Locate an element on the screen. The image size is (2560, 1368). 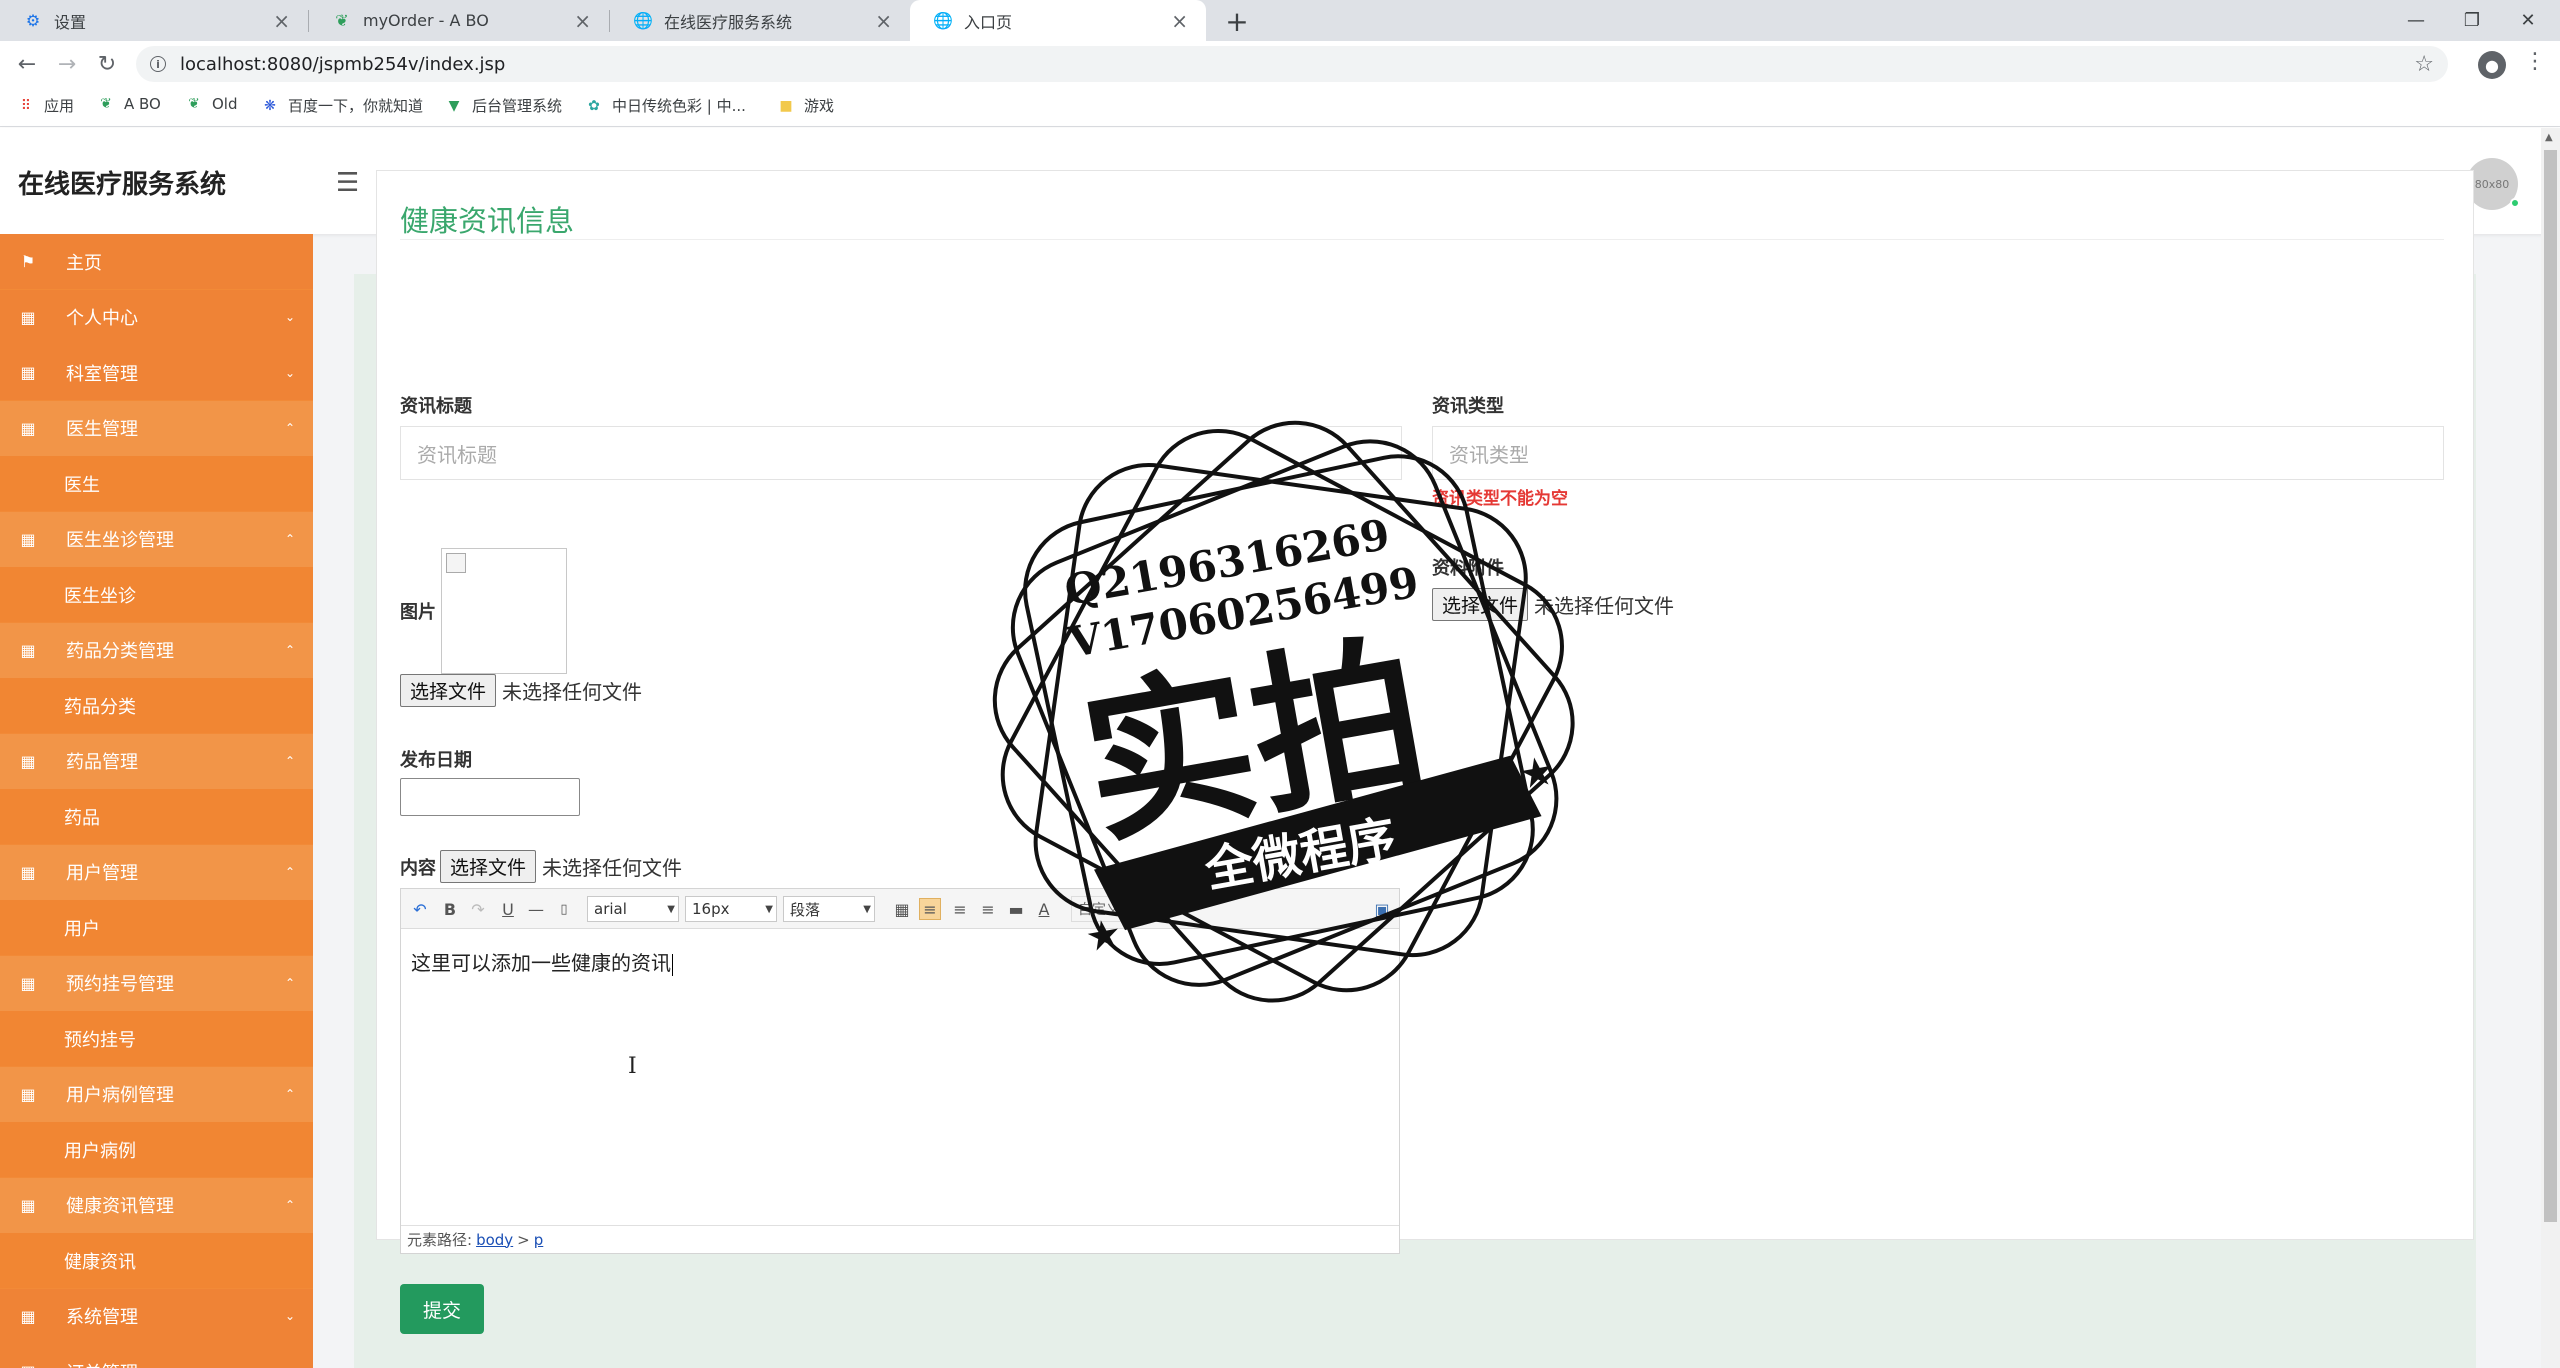
bookmark-admin: ▼ 后台管理系统 is located at coordinates (504, 105).